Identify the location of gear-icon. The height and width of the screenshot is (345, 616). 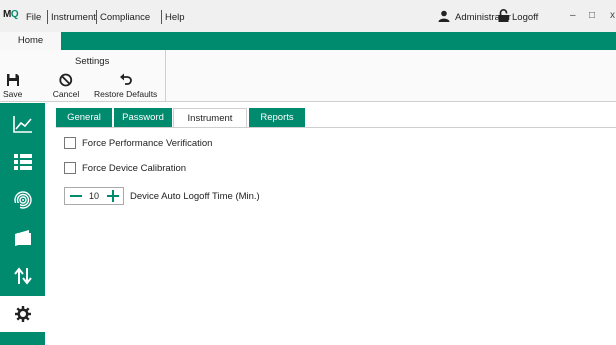
(22, 314).